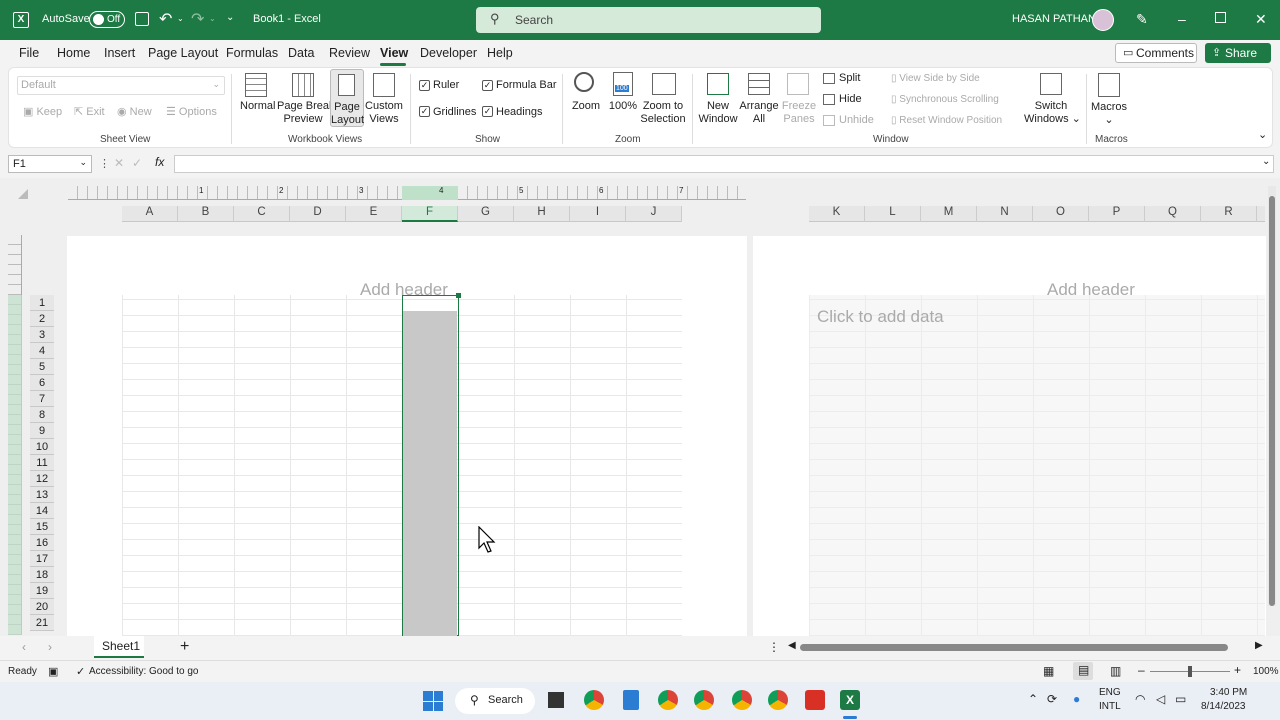 The height and width of the screenshot is (720, 1280). I want to click on menu-formulas: Formulas, so click(252, 53).